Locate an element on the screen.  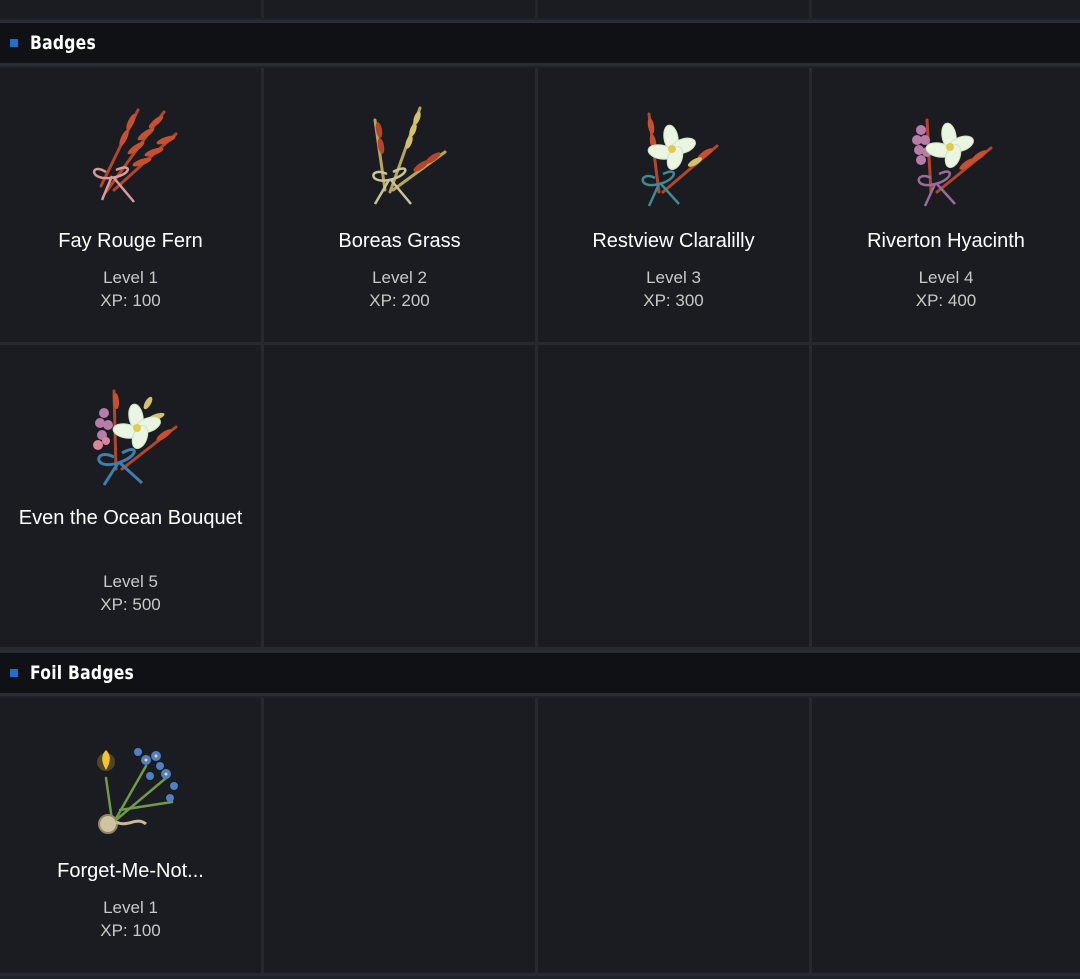
badge-xp: XP: 300 is located at coordinates (673, 300).